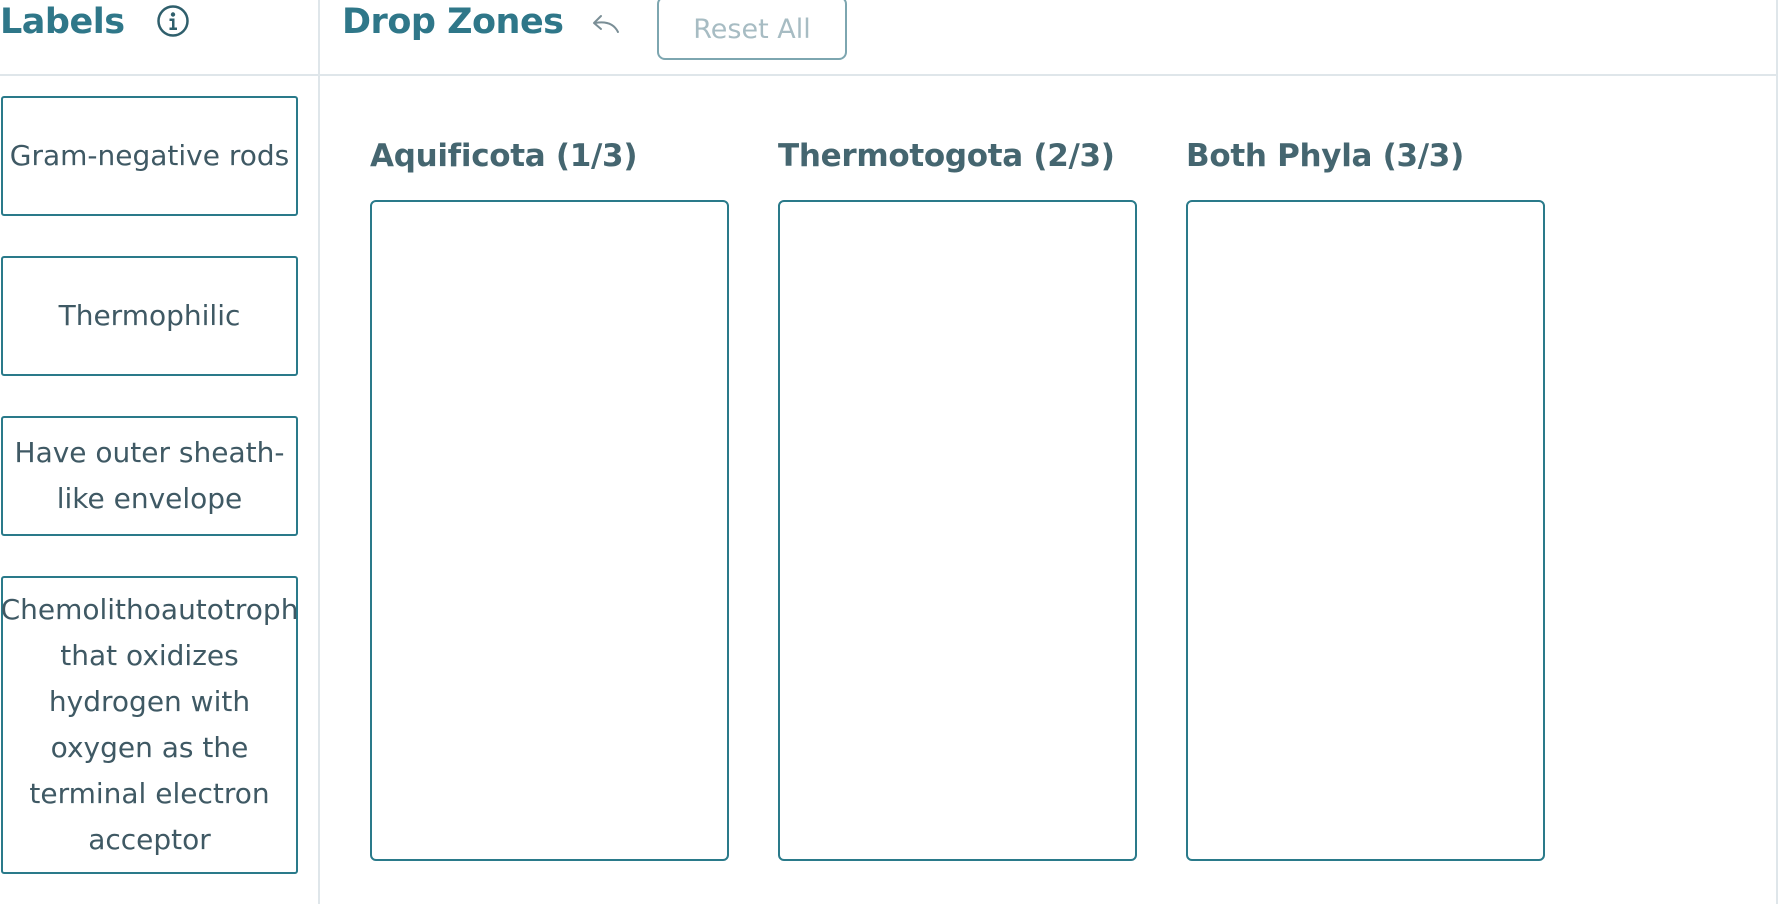 The image size is (1778, 904). I want to click on undo-arrow-icon, so click(604, 30).